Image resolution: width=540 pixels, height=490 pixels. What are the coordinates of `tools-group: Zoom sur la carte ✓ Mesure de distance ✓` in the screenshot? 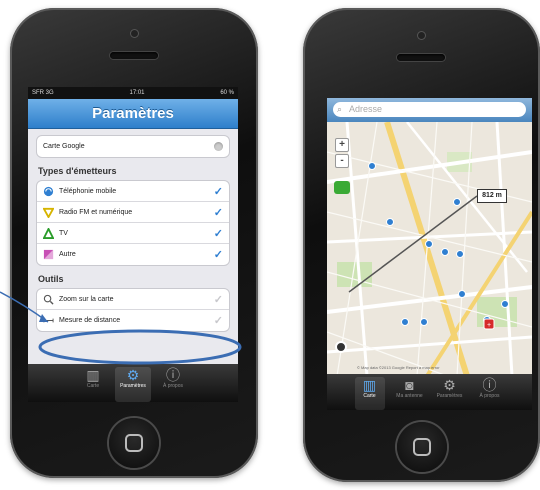 It's located at (133, 310).